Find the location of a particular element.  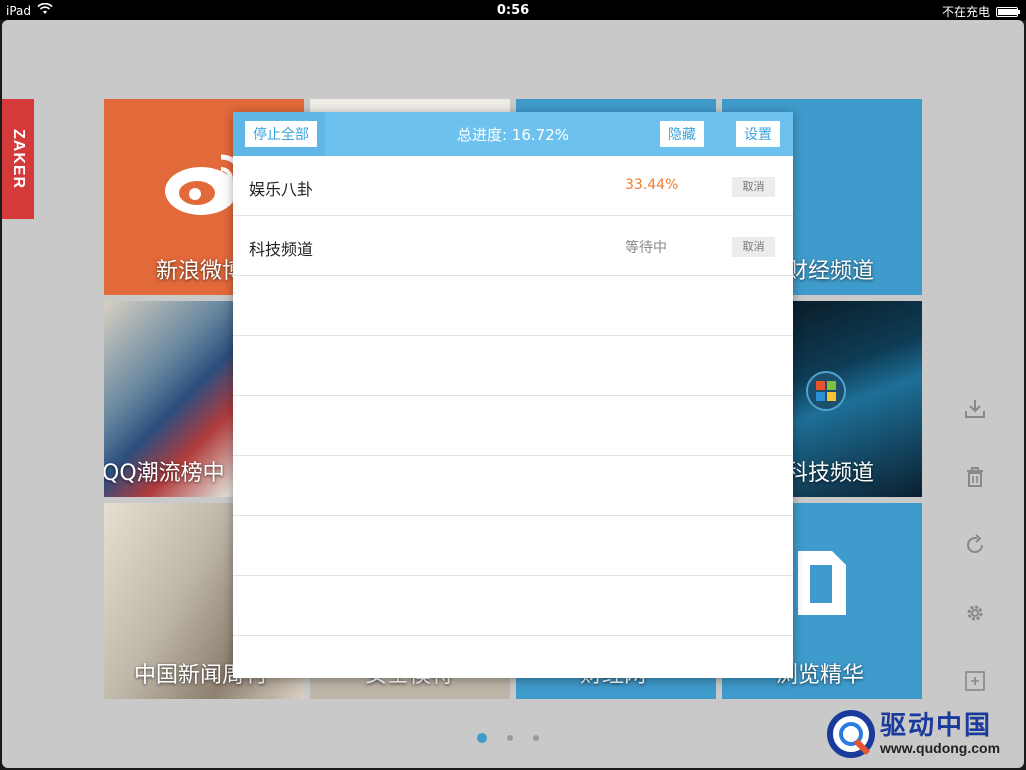

document-icon is located at coordinates (822, 585).